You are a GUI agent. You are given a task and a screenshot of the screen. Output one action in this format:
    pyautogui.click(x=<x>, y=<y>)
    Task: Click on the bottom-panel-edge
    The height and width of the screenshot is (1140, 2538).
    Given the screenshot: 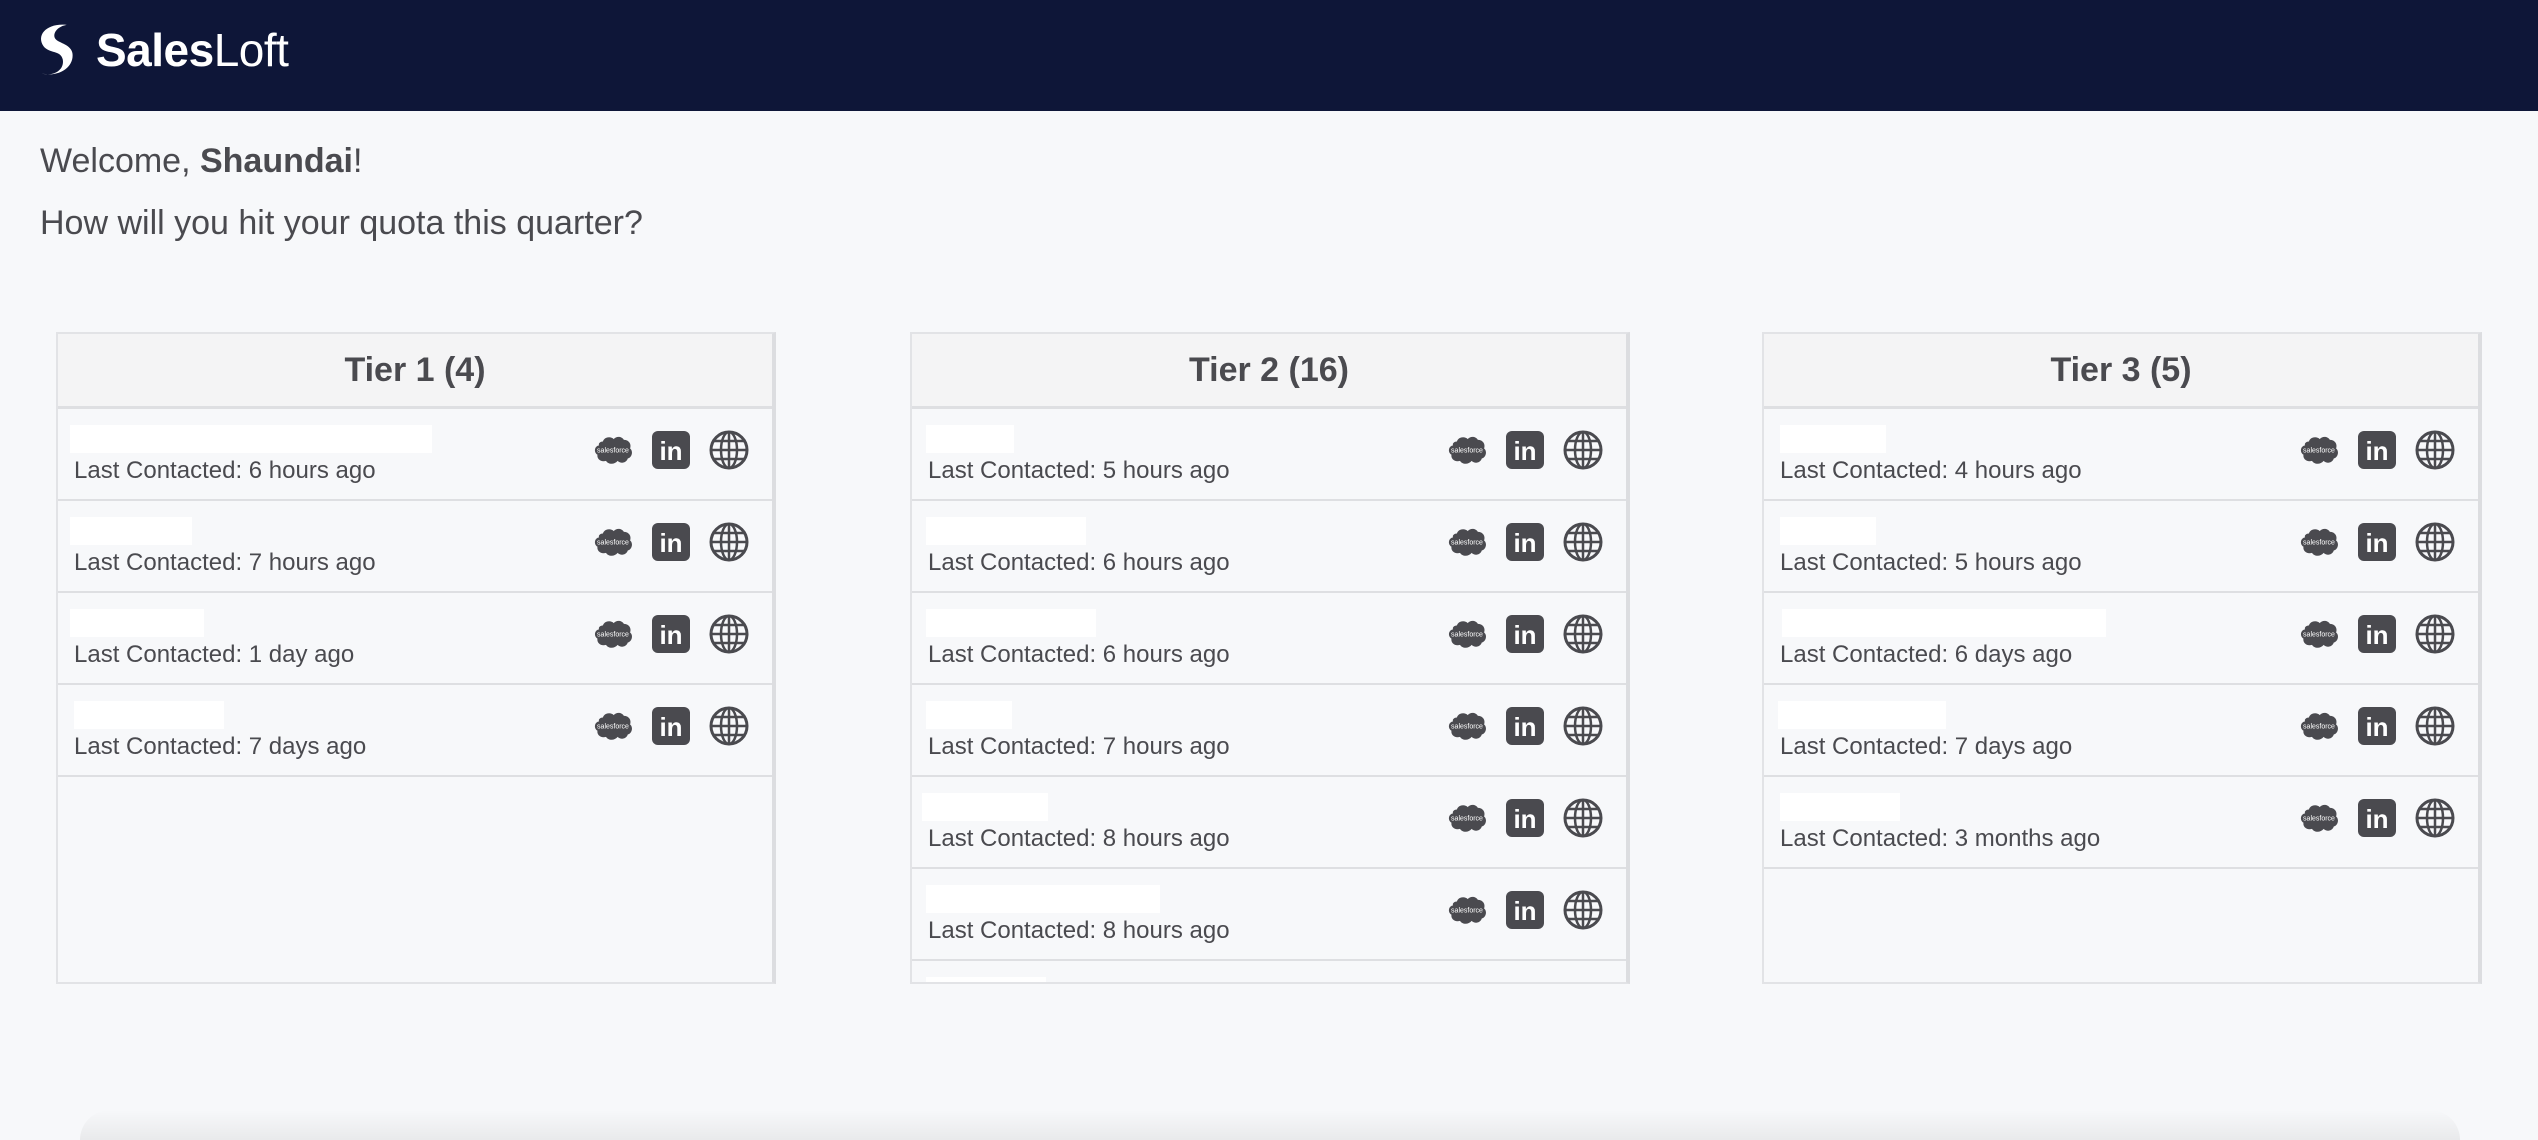 What is the action you would take?
    pyautogui.click(x=1270, y=1125)
    